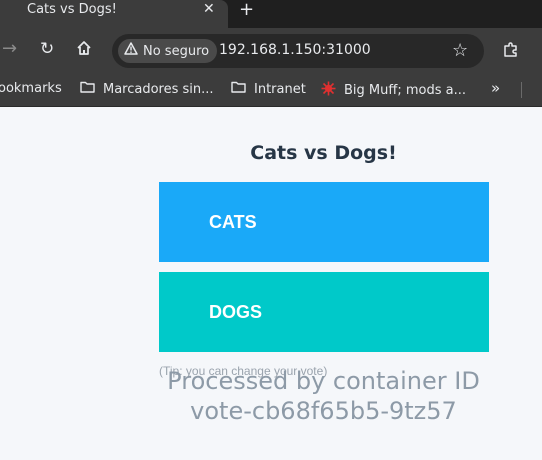 The width and height of the screenshot is (542, 460). Describe the element at coordinates (47, 49) in the screenshot. I see `reload-icon: ↻` at that location.